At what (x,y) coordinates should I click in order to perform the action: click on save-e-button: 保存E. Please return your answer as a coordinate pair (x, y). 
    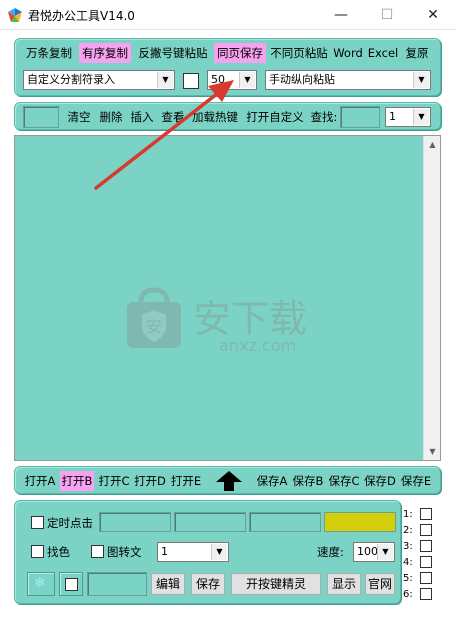
    Looking at the image, I should click on (416, 481).